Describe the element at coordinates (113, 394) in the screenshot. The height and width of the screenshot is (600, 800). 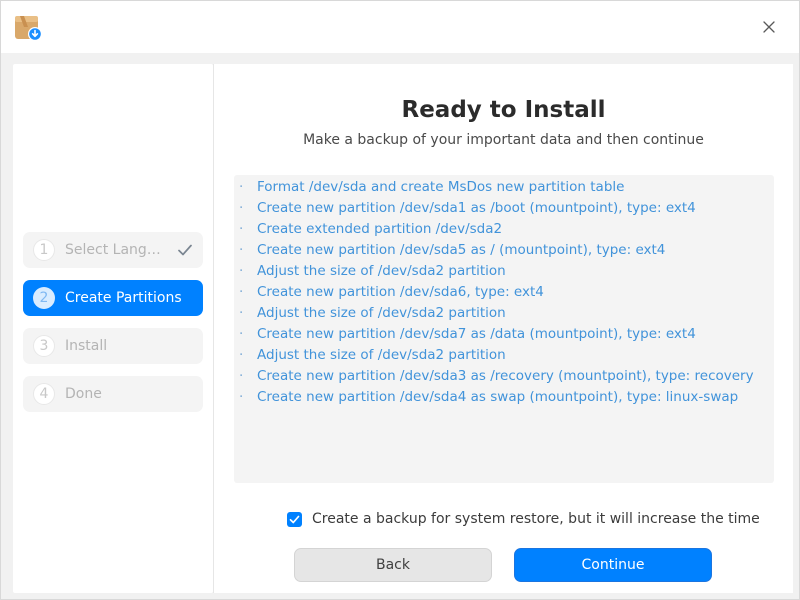
I see `step-done: 4 Done` at that location.